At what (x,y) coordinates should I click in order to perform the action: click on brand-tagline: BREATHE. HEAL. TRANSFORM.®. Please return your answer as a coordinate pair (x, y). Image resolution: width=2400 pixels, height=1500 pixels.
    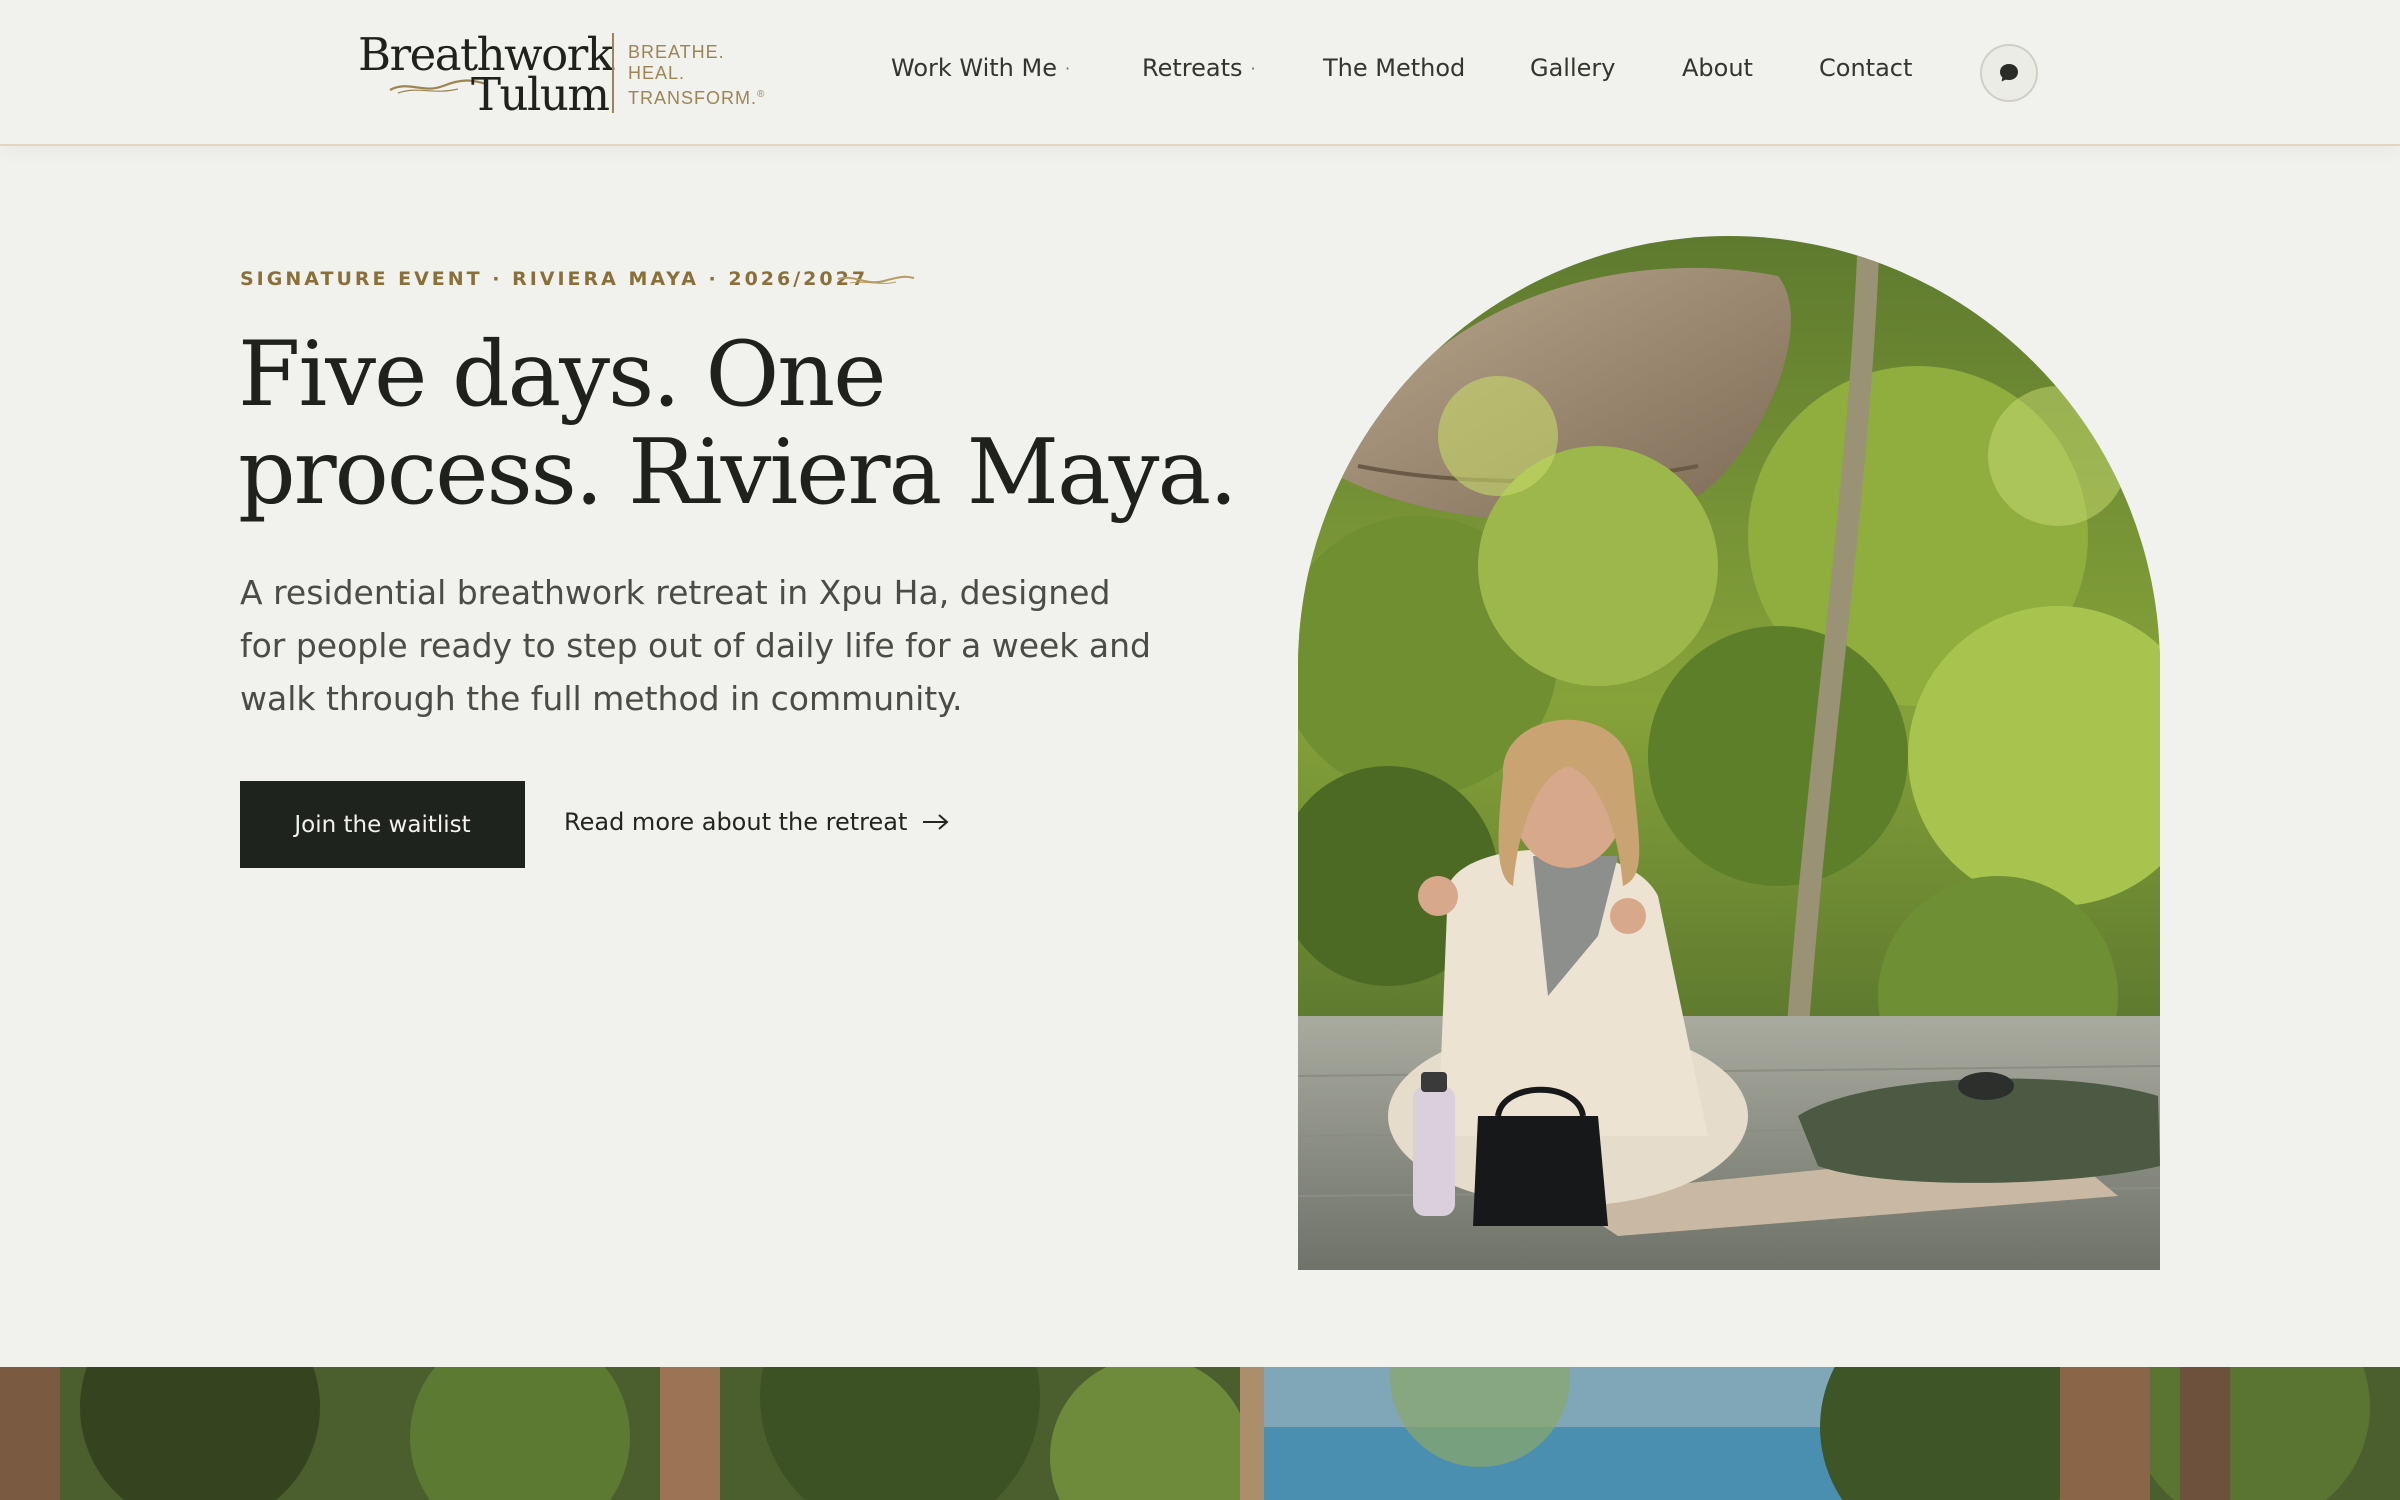
    Looking at the image, I should click on (696, 75).